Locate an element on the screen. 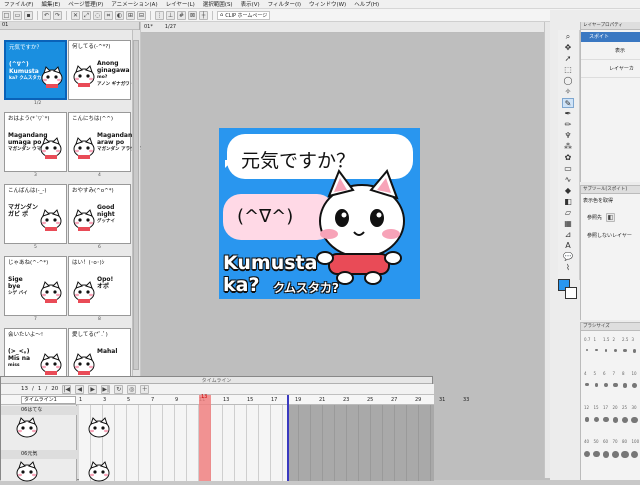 This screenshot has width=640, height=485. start-frame: 1 is located at coordinates (40, 389).